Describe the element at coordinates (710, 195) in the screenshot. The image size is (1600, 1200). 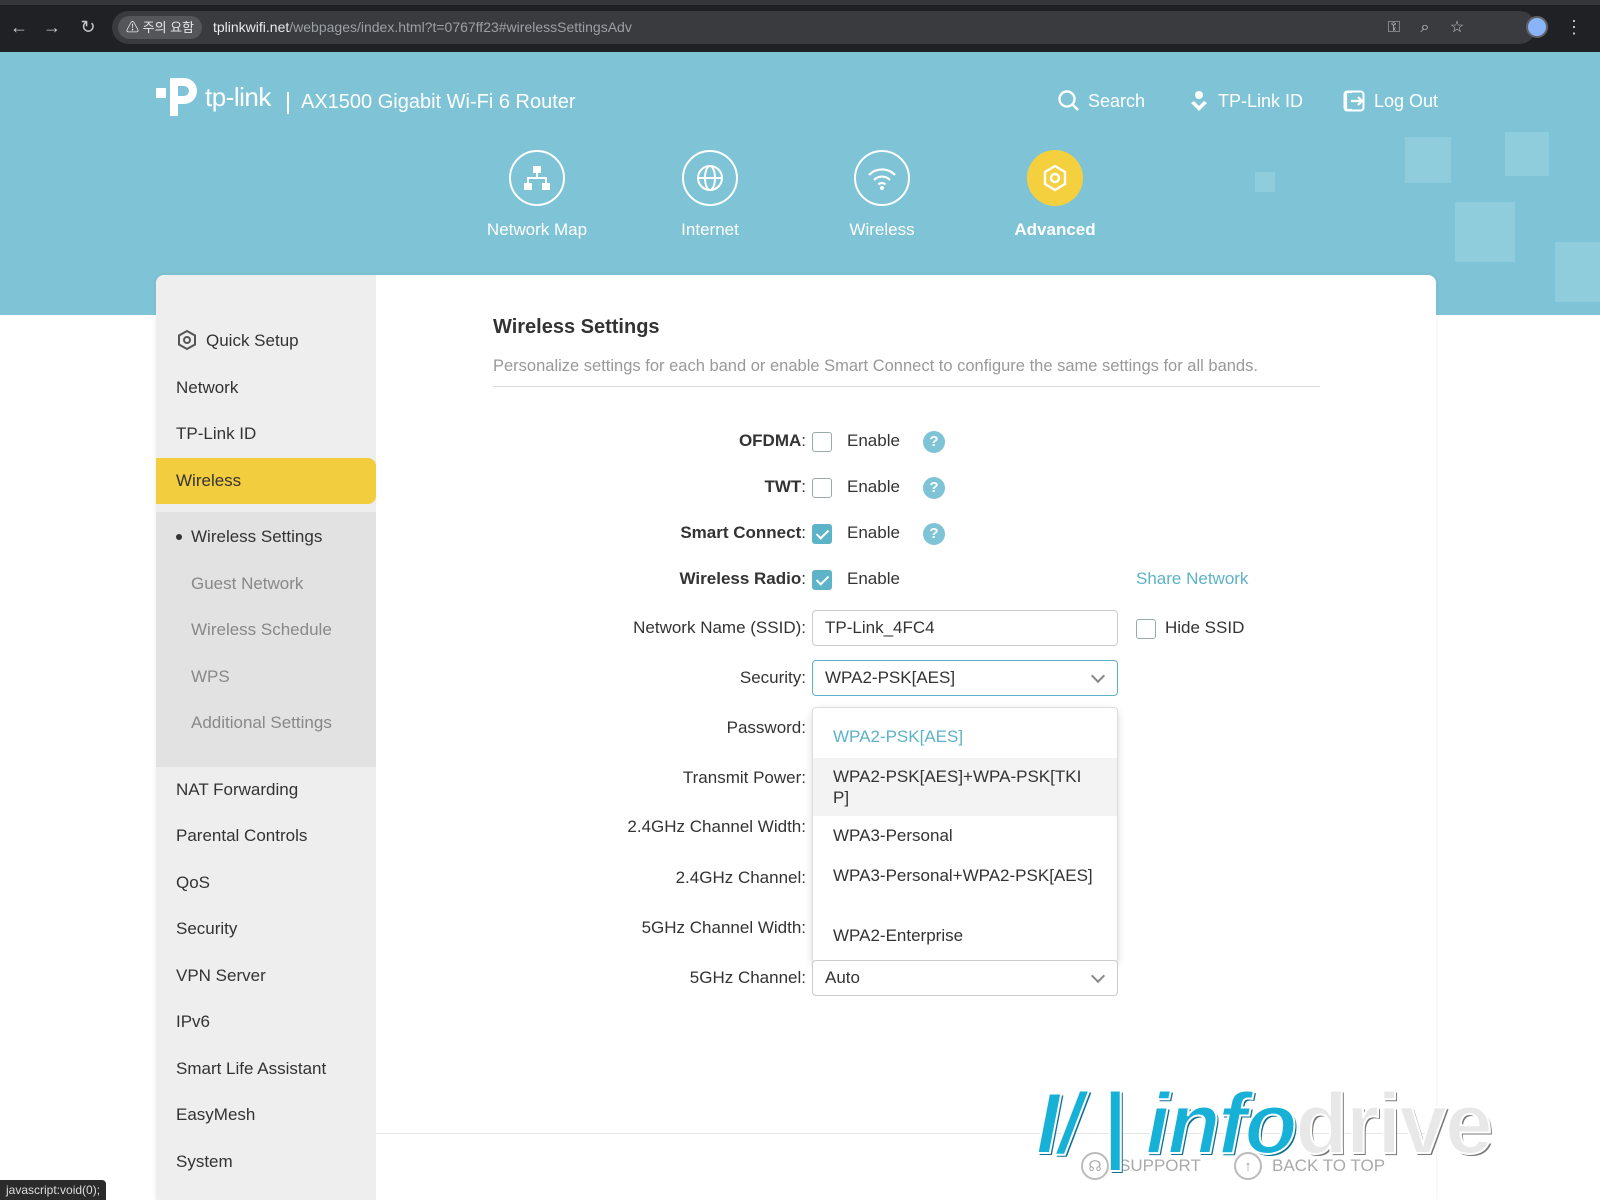
I see `tab-internet: Internet` at that location.